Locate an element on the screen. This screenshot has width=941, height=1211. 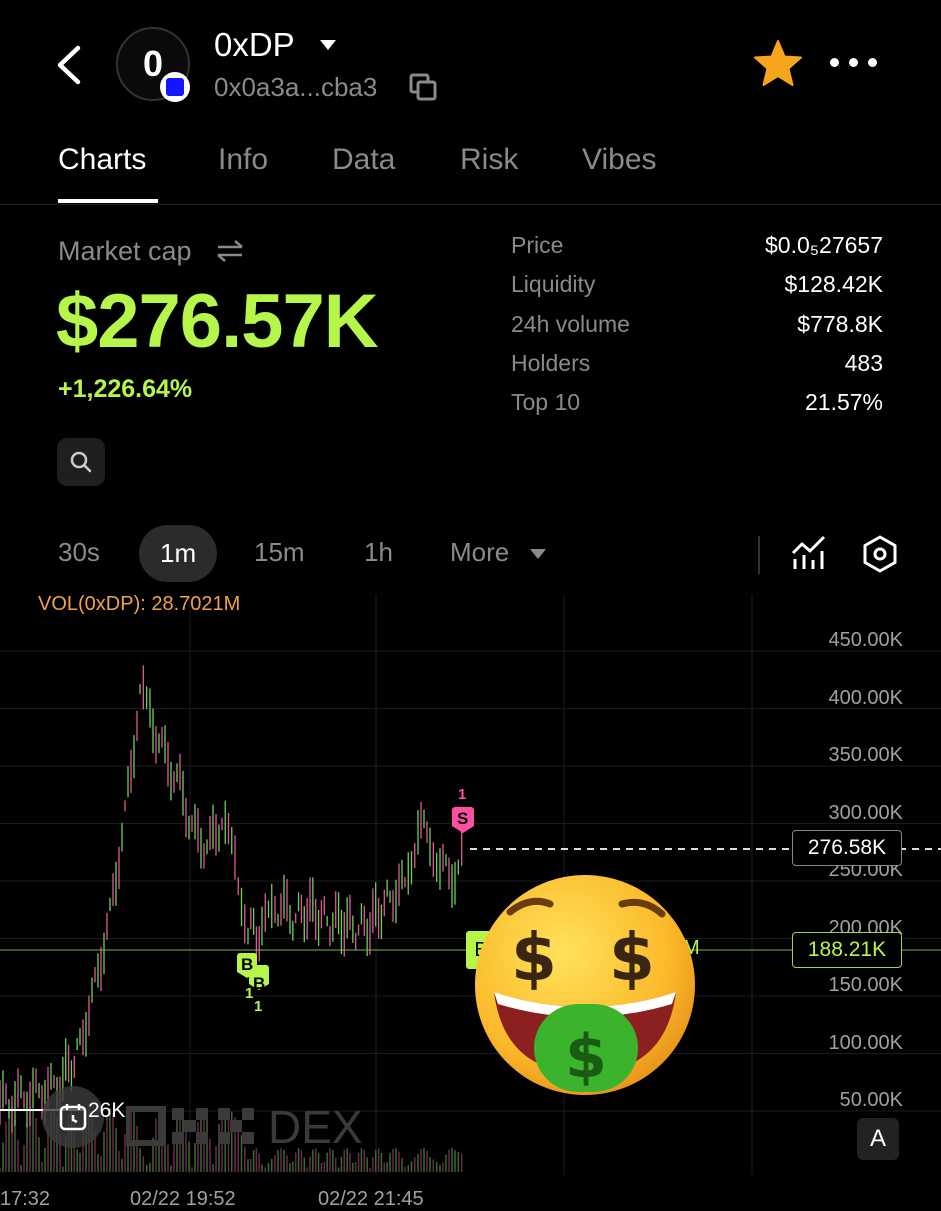
y-axis-label: 50.00K is located at coordinates (871, 1100).